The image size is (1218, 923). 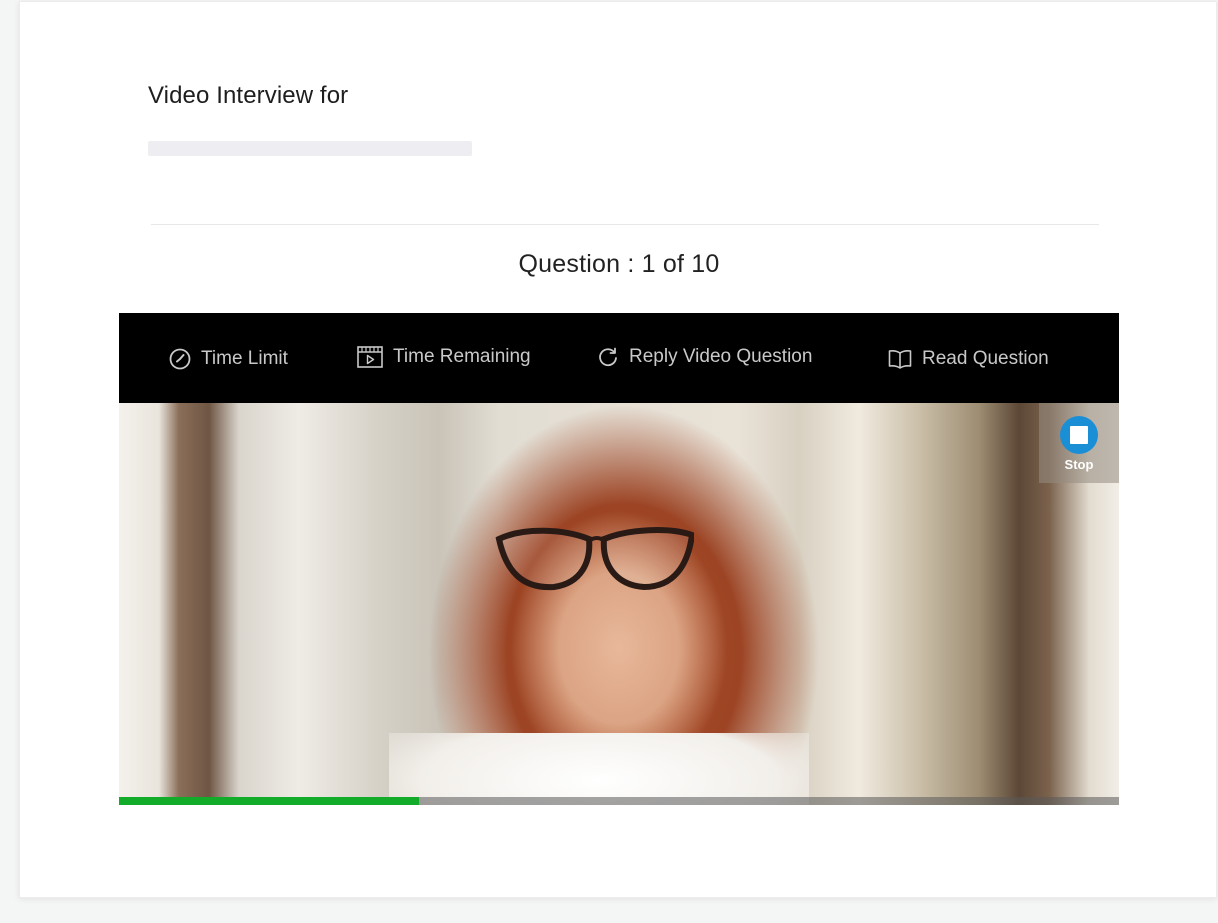 What do you see at coordinates (594, 559) in the screenshot?
I see `glasses-shape` at bounding box center [594, 559].